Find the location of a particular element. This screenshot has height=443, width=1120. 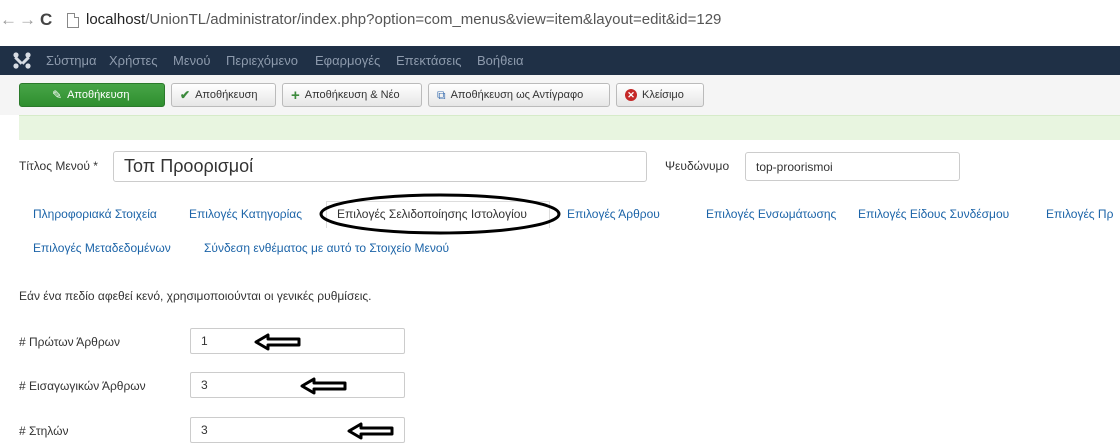

save-new-button: + Αποθήκευση & Νέο is located at coordinates (352, 95).